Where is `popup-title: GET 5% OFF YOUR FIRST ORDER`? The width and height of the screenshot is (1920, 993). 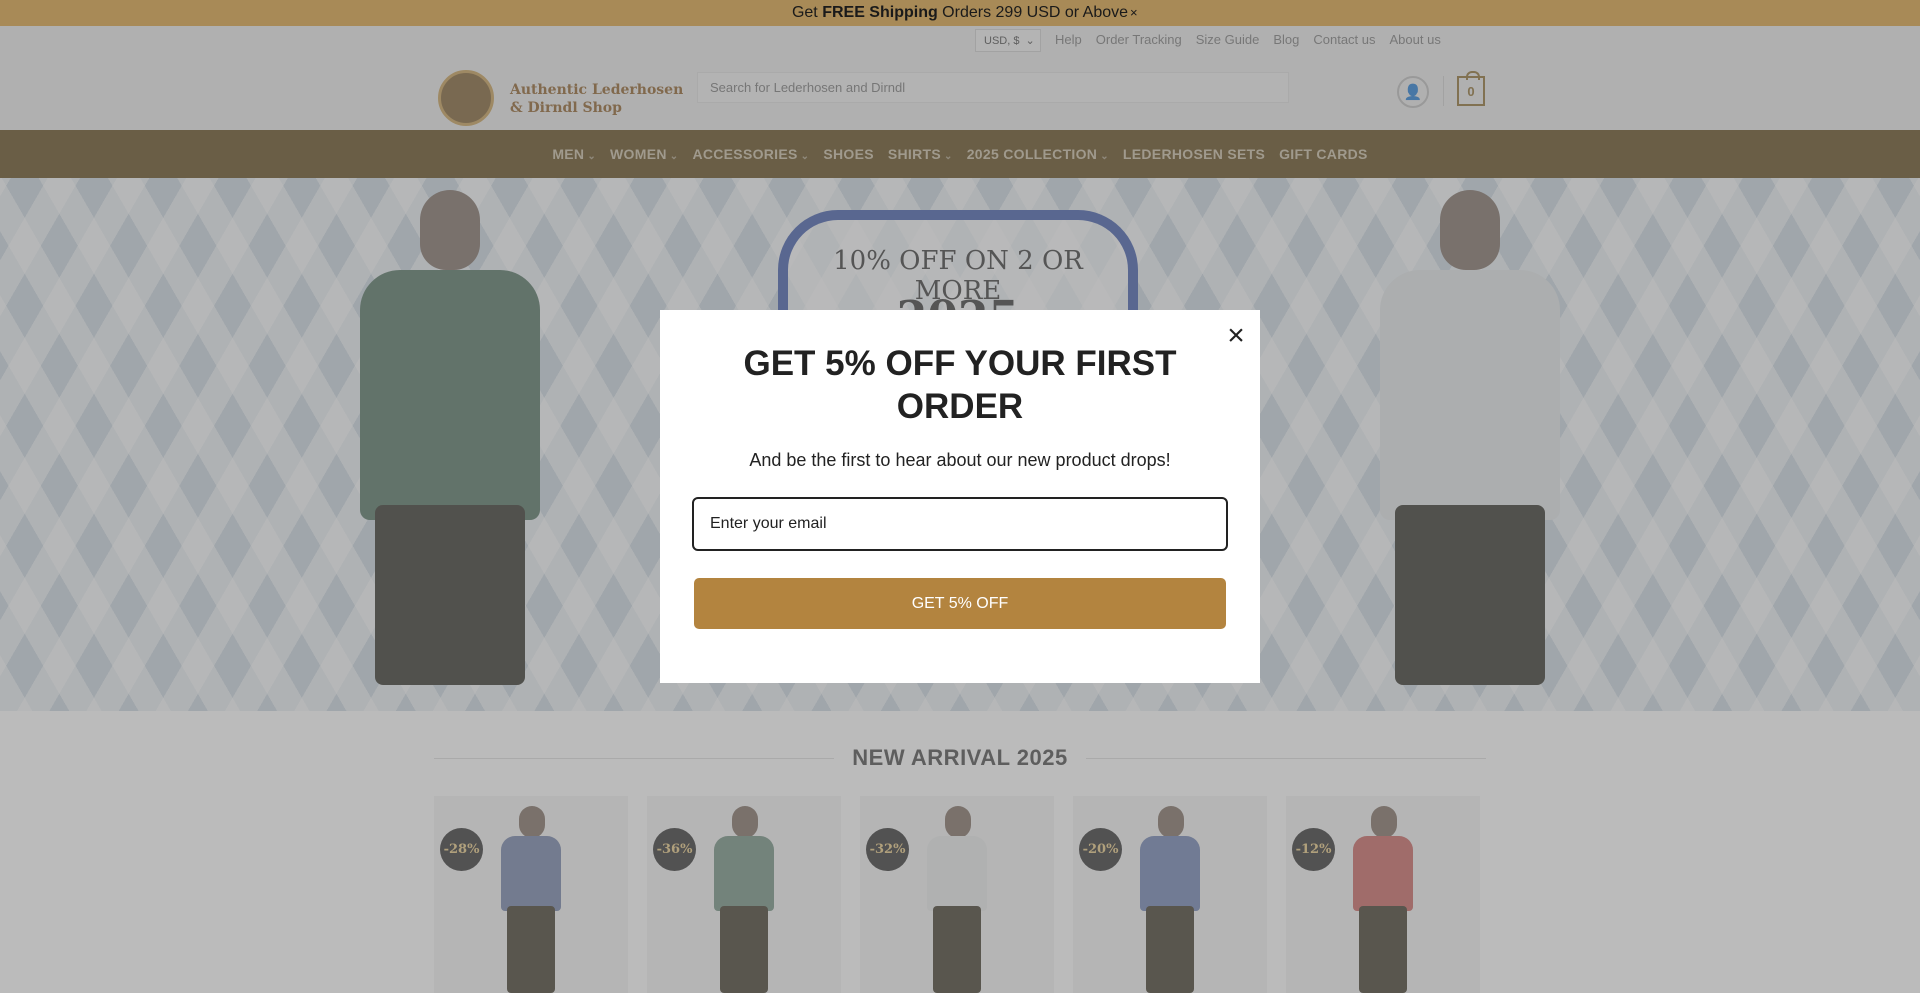
popup-title: GET 5% OFF YOUR FIRST ORDER is located at coordinates (960, 385).